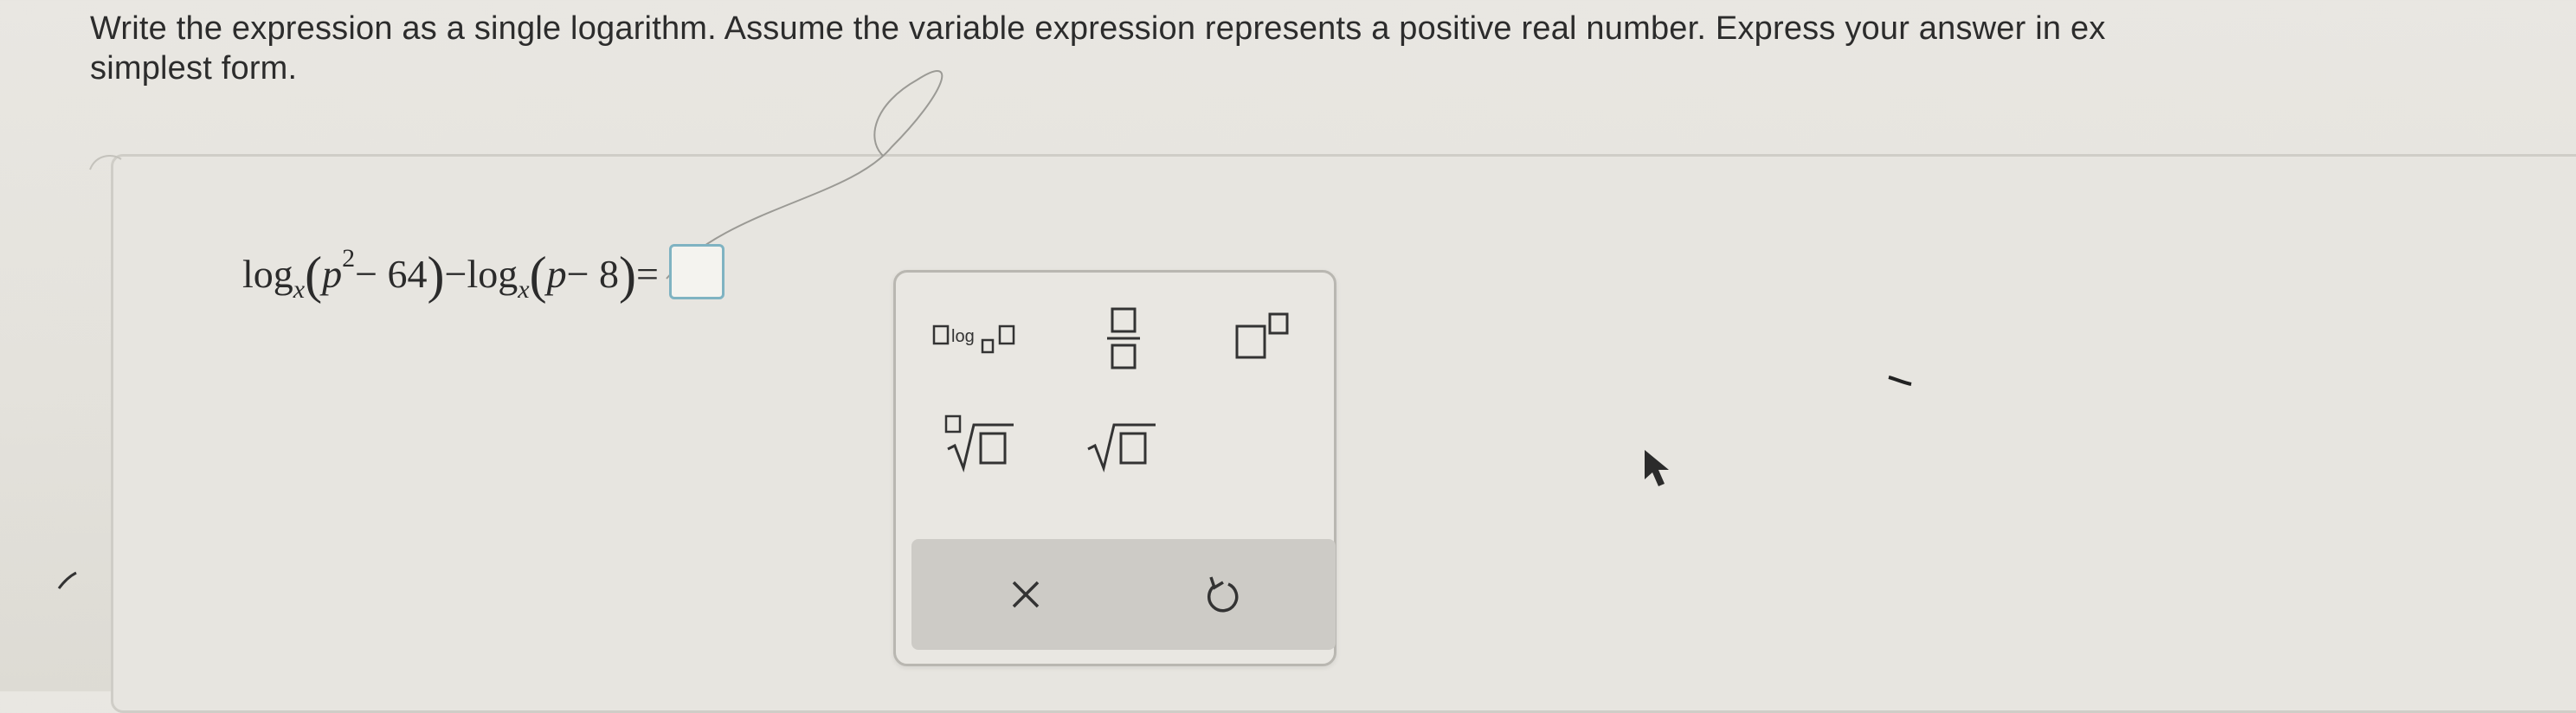 This screenshot has width=2576, height=713. I want to click on log-base-icon: log, so click(973, 339).